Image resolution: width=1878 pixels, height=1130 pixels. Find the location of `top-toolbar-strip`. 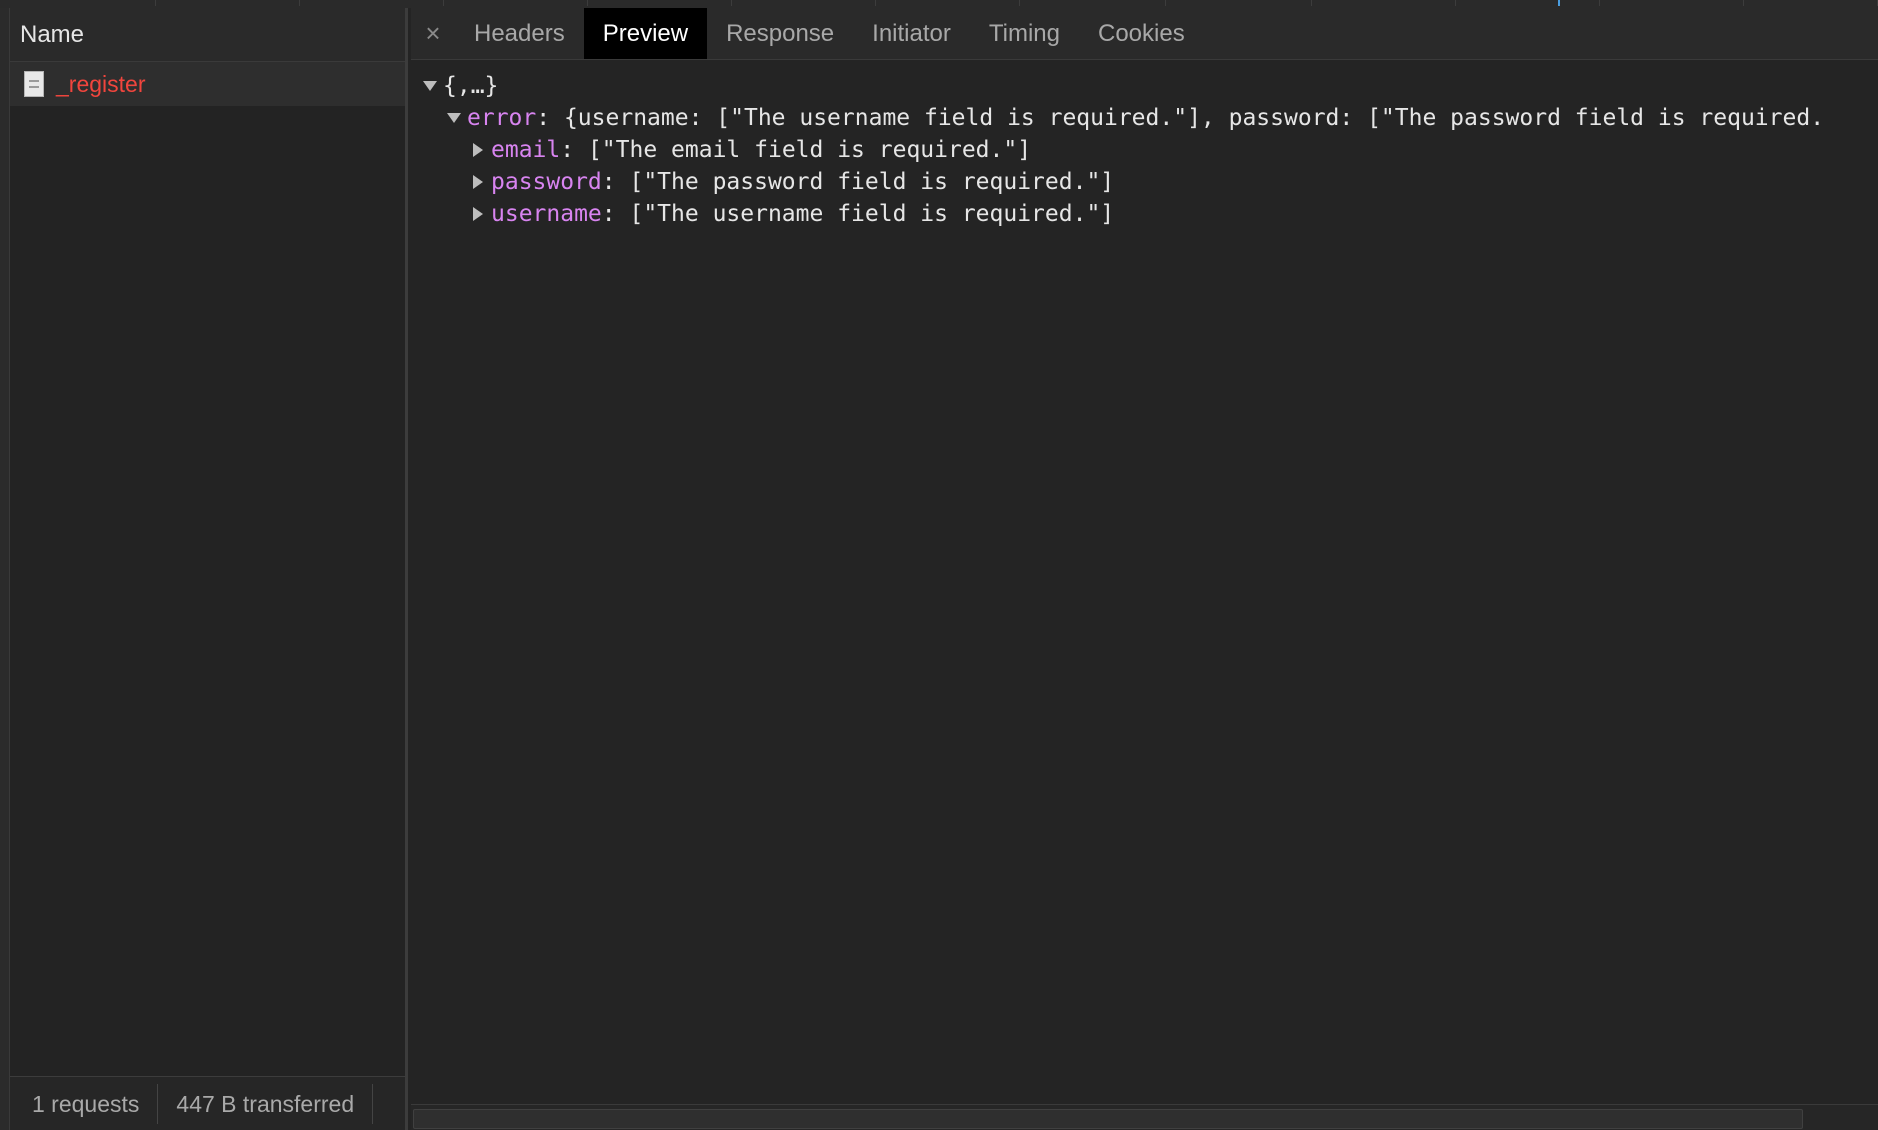

top-toolbar-strip is located at coordinates (939, 4).